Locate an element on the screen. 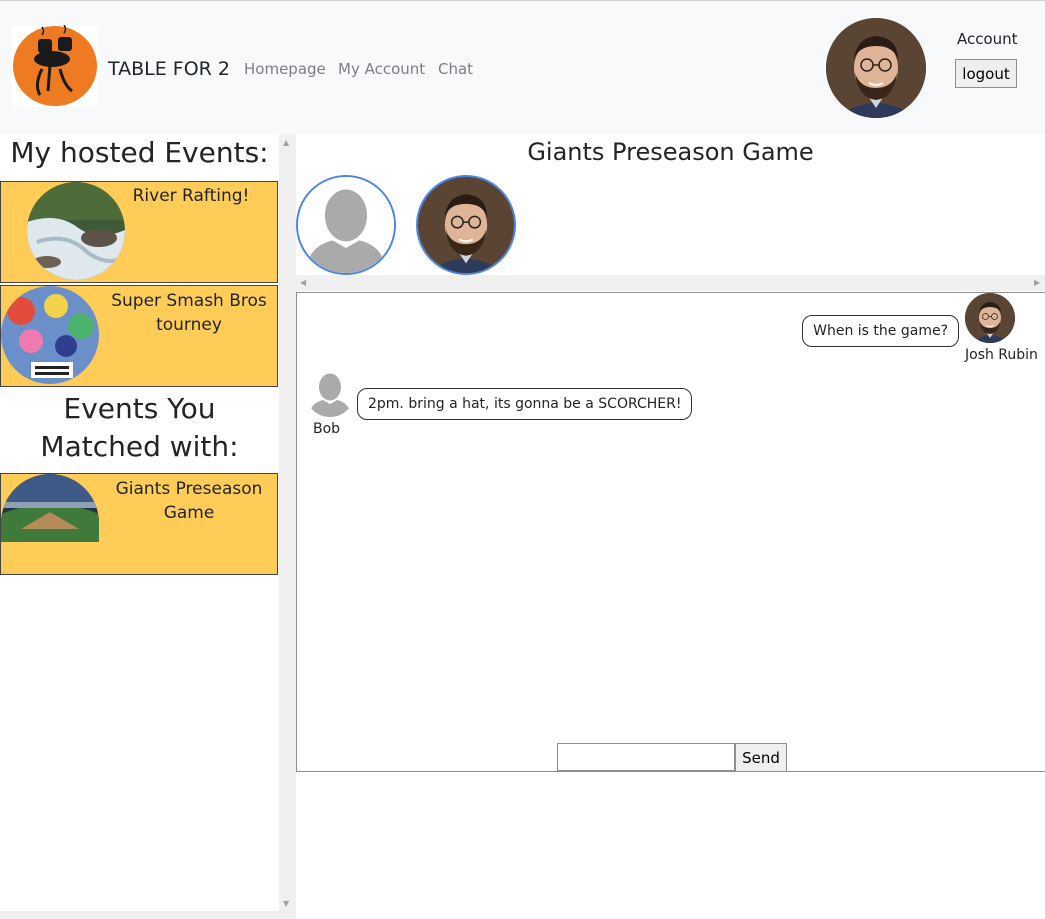 Image resolution: width=1045 pixels, height=919 pixels. sidebar-horizontal-scrollbar is located at coordinates (139, 915).